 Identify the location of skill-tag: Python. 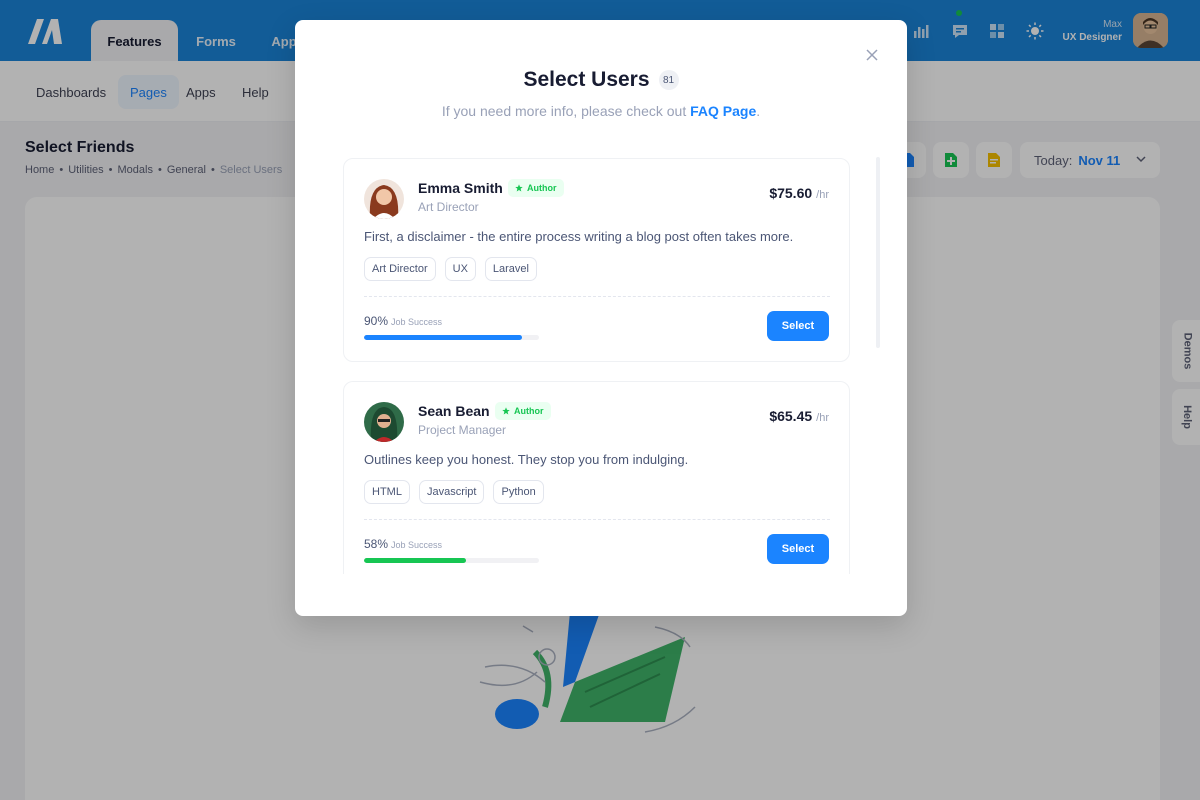
(518, 492).